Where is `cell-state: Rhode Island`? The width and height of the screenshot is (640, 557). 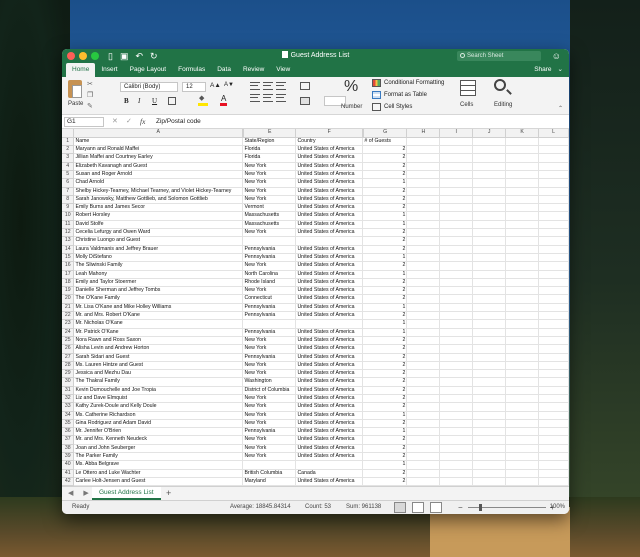 cell-state: Rhode Island is located at coordinates (269, 283).